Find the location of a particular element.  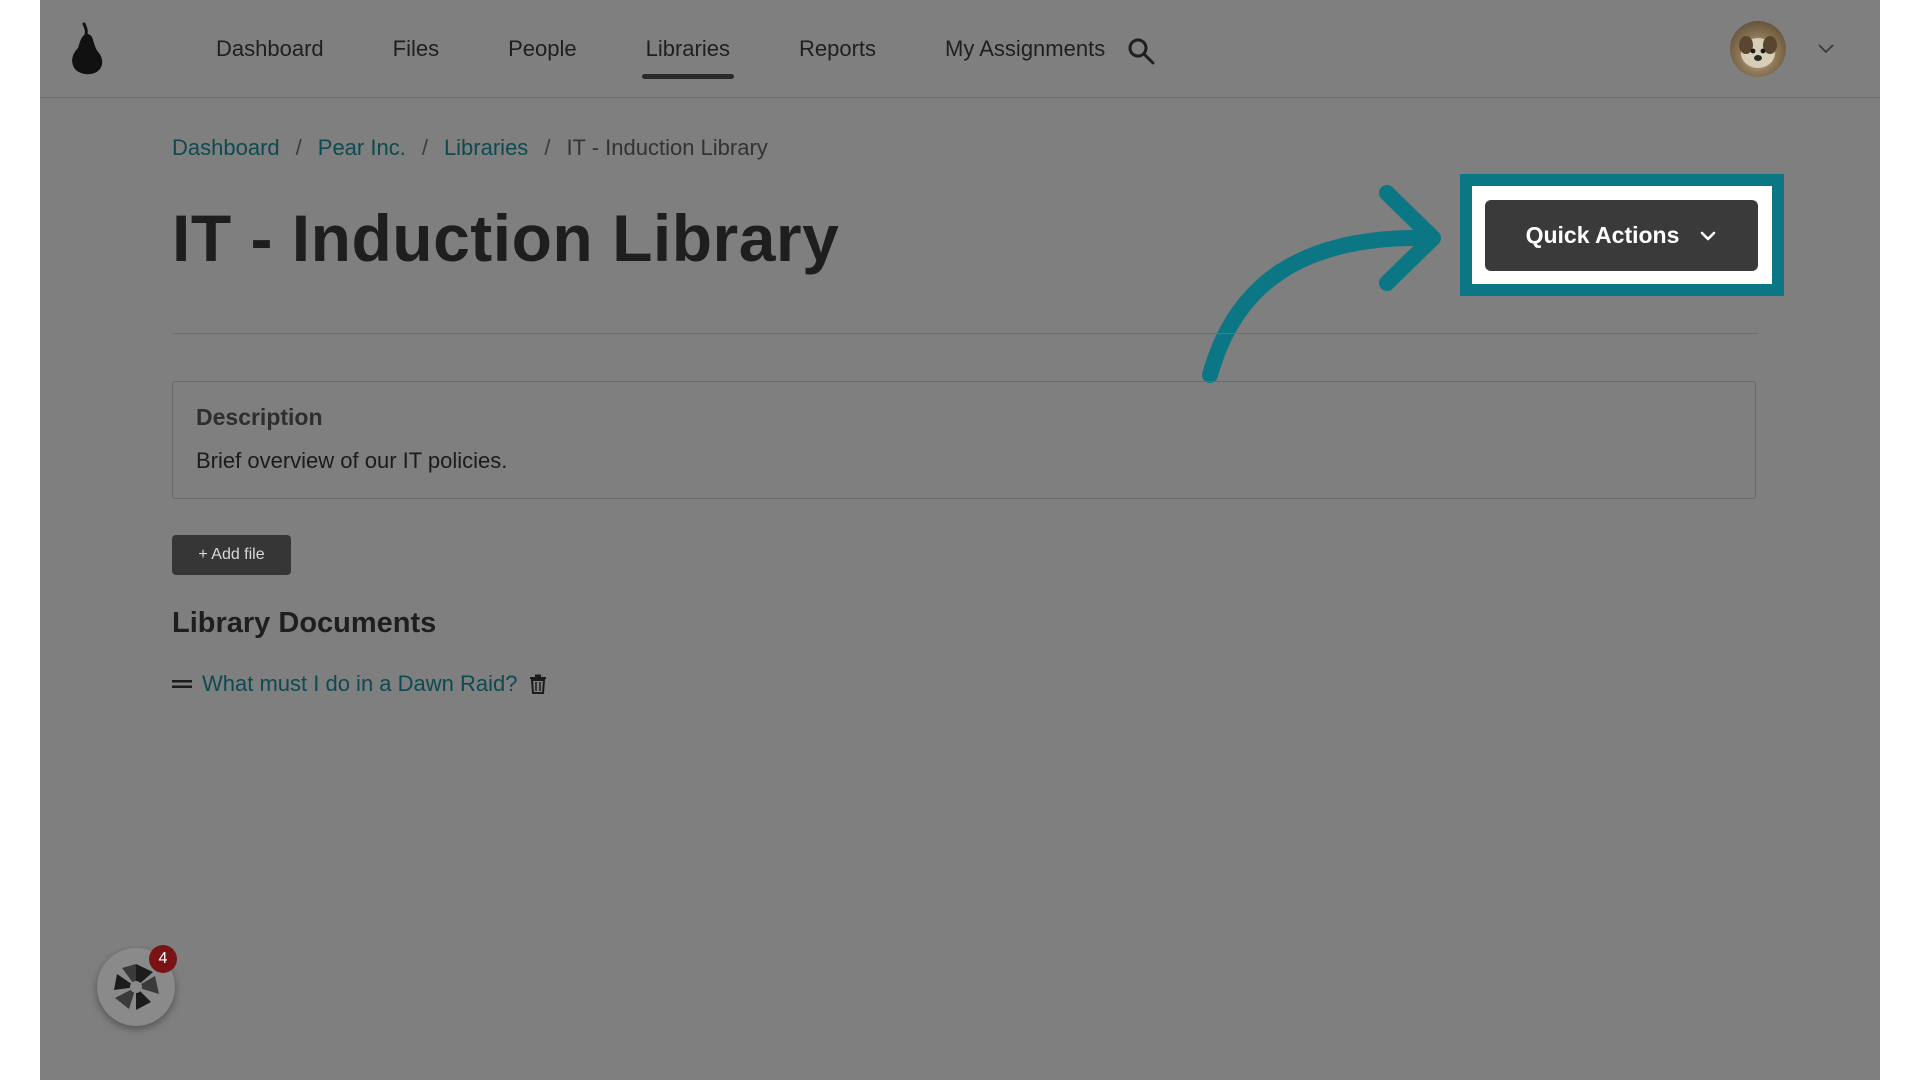

notification-badge: 4 is located at coordinates (163, 959).